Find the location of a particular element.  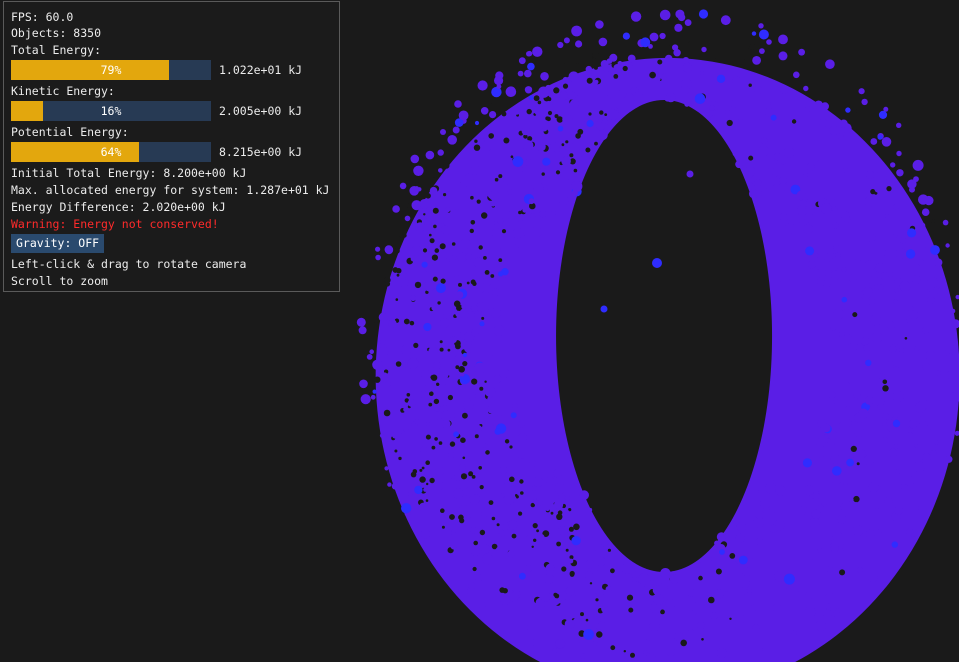

gravity-toggle-button: Gravity: OFF is located at coordinates (58, 243).